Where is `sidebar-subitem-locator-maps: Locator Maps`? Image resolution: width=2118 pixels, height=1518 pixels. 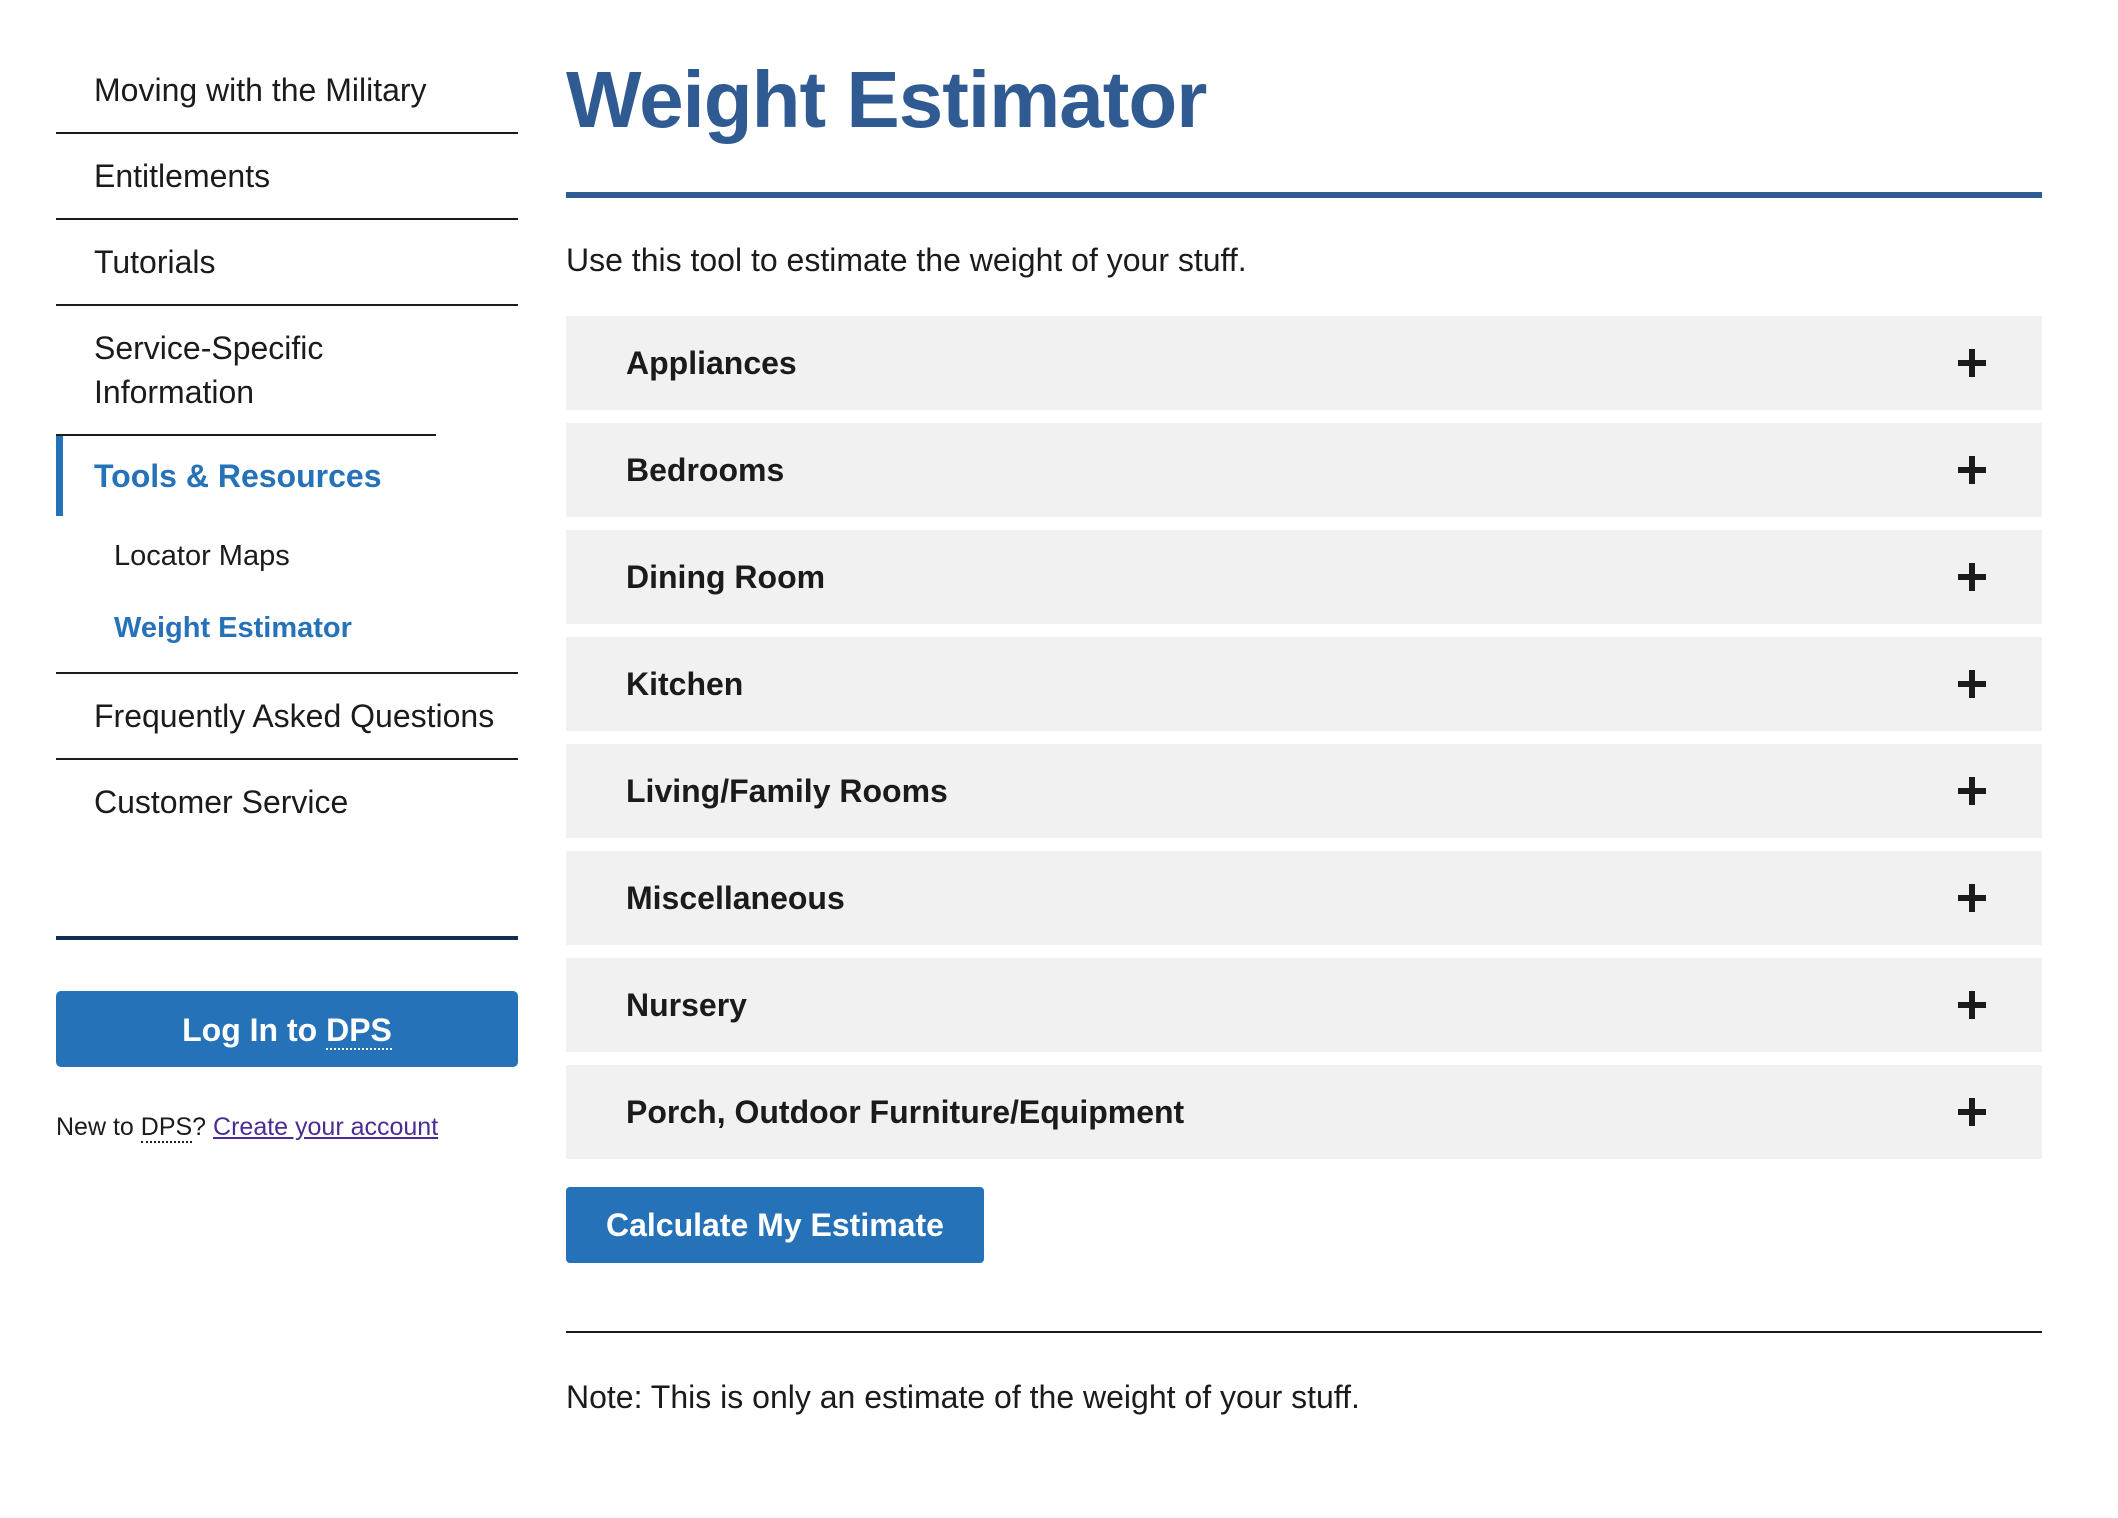 sidebar-subitem-locator-maps: Locator Maps is located at coordinates (287, 556).